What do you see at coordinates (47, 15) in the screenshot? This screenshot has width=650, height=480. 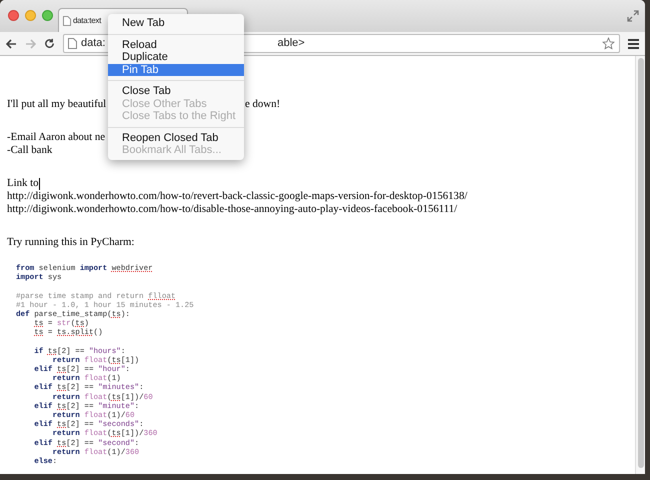 I see `zoom-window-icon` at bounding box center [47, 15].